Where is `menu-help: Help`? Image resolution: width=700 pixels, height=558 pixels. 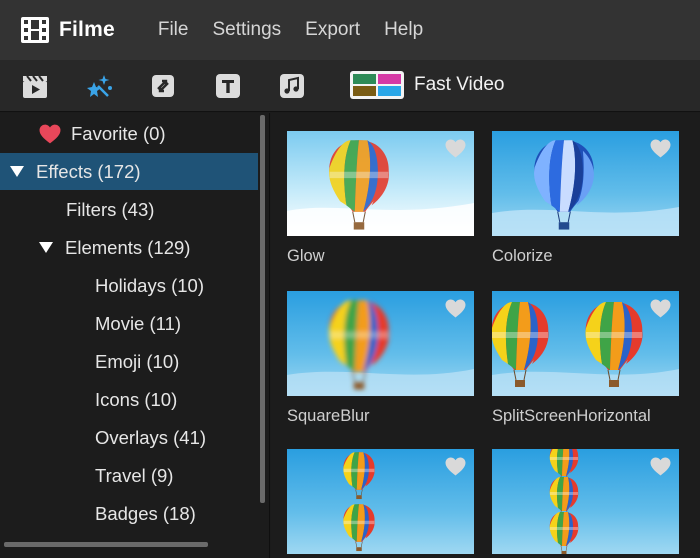 menu-help: Help is located at coordinates (403, 30).